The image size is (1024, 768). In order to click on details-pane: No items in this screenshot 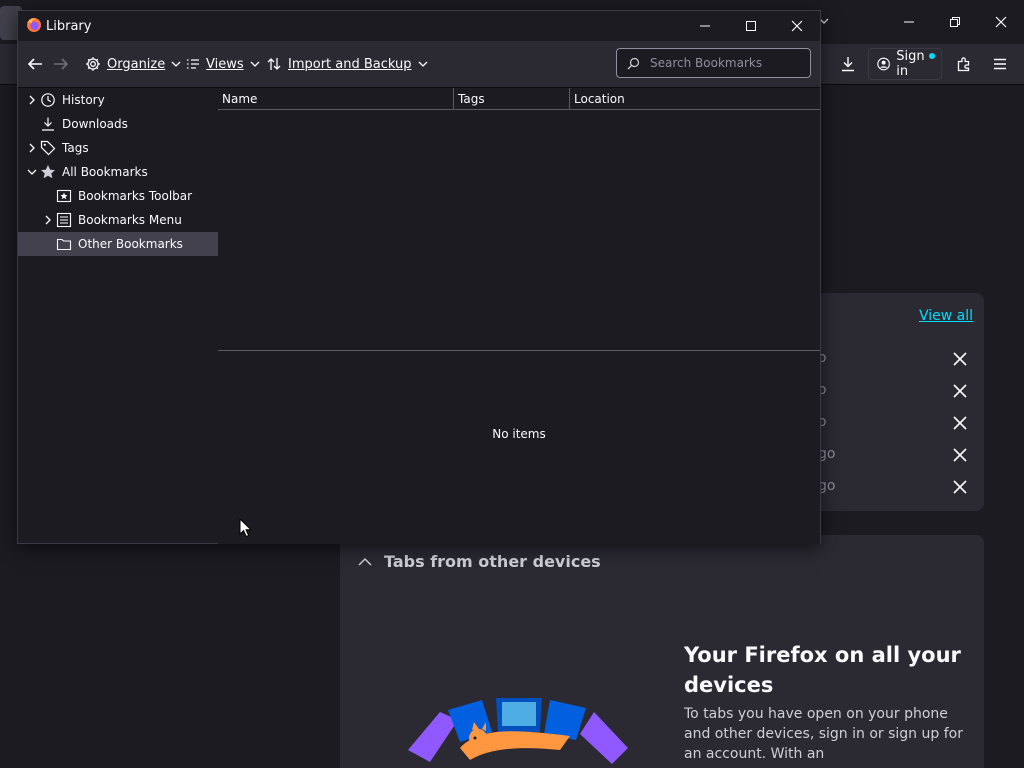, I will do `click(519, 447)`.